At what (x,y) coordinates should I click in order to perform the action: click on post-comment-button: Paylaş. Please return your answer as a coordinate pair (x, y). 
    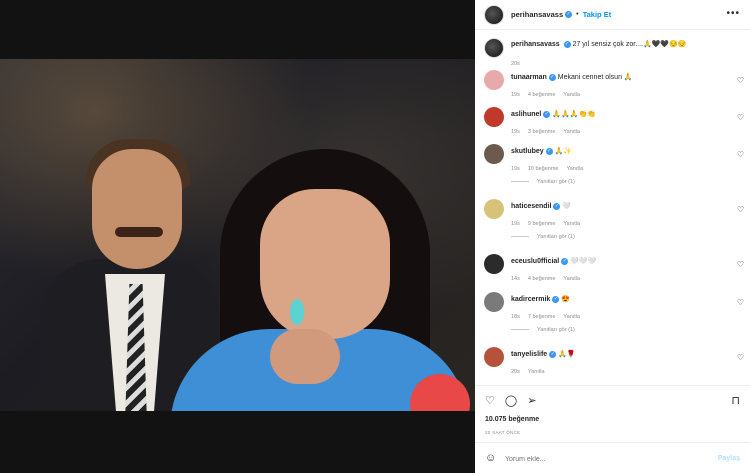
    Looking at the image, I should click on (729, 458).